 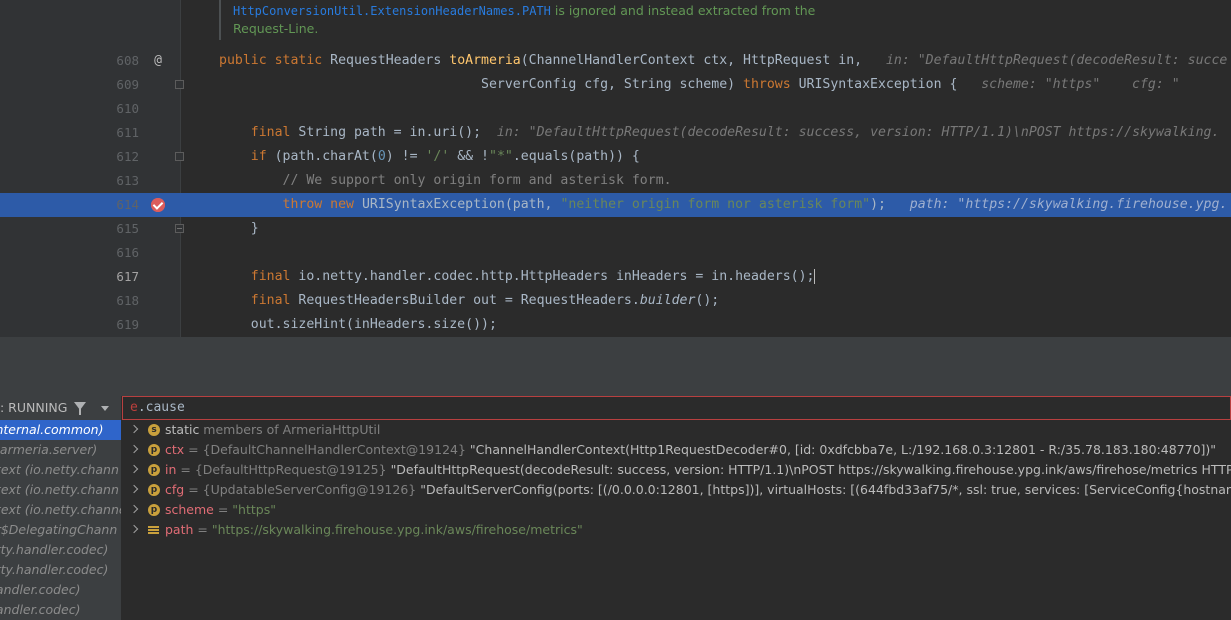 I want to click on line-number: 616, so click(x=120, y=253).